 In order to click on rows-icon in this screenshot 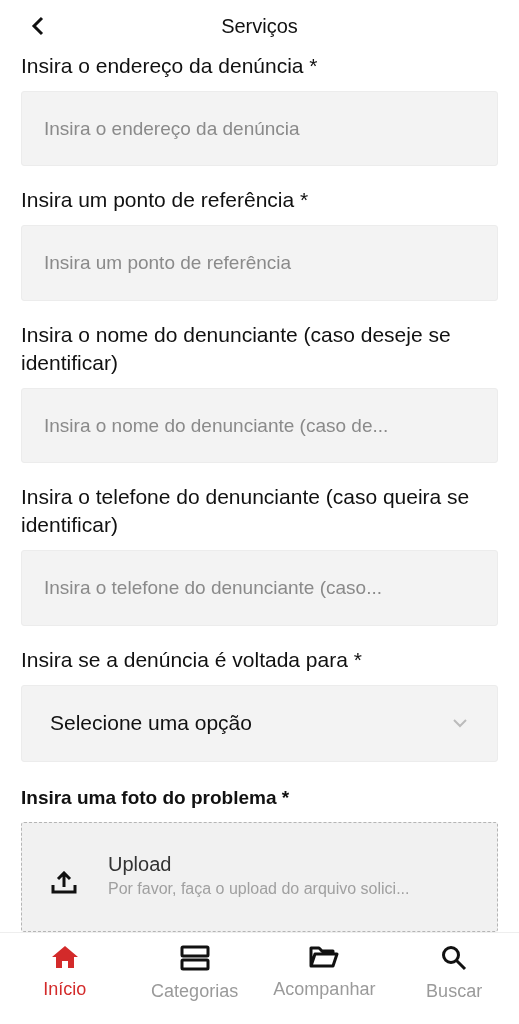, I will do `click(194, 958)`.